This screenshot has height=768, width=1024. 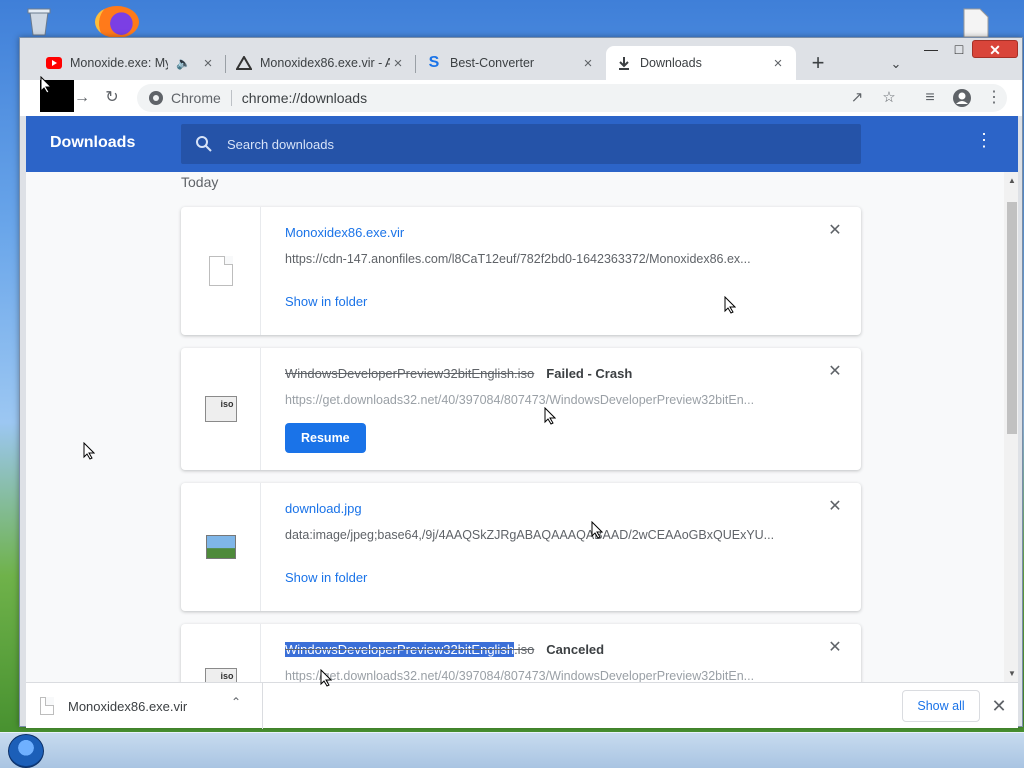 What do you see at coordinates (325, 63) in the screenshot?
I see `tab-title: Monoxidex86.exe.vir - A` at bounding box center [325, 63].